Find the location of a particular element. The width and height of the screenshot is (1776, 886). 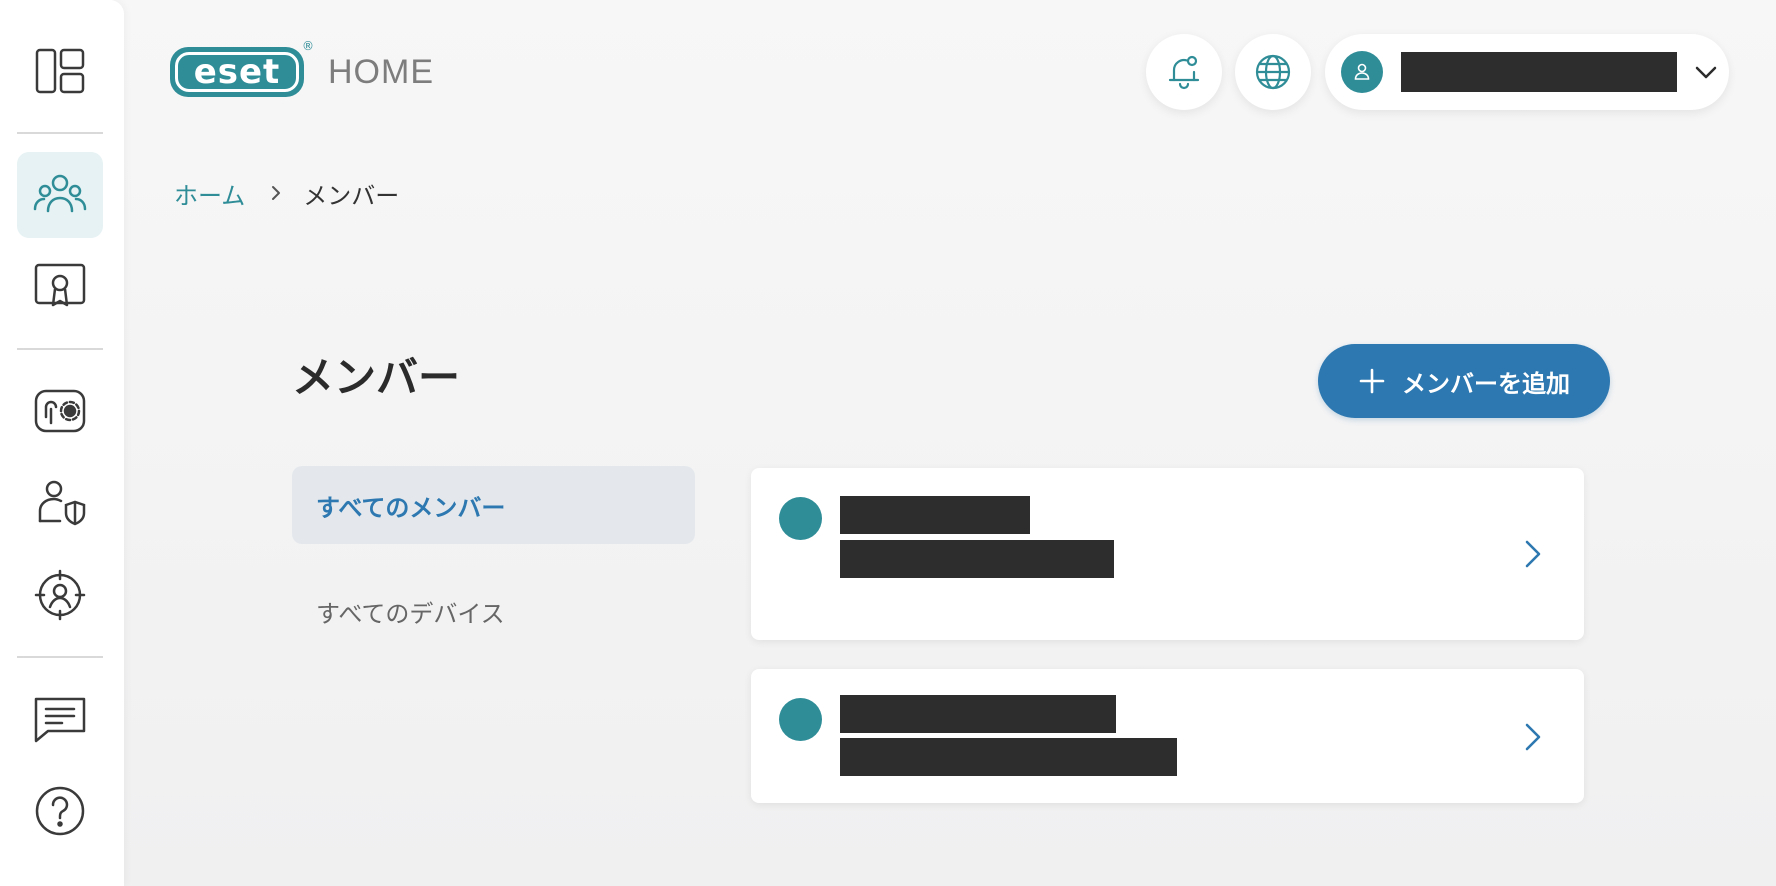

account-name-redacted is located at coordinates (1539, 72).